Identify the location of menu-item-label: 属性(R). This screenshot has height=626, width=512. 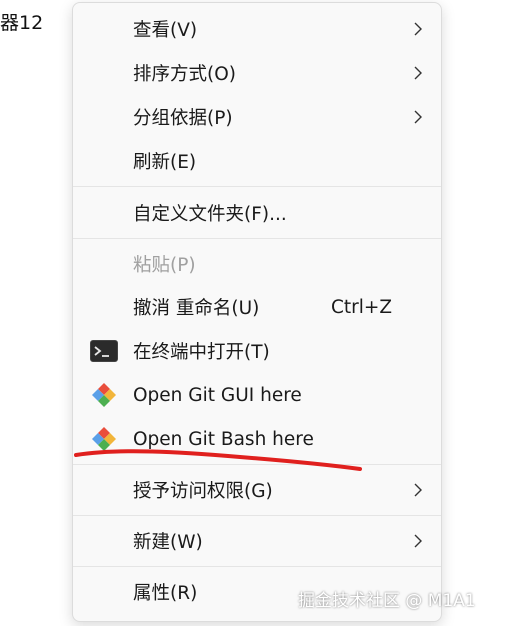
(165, 593).